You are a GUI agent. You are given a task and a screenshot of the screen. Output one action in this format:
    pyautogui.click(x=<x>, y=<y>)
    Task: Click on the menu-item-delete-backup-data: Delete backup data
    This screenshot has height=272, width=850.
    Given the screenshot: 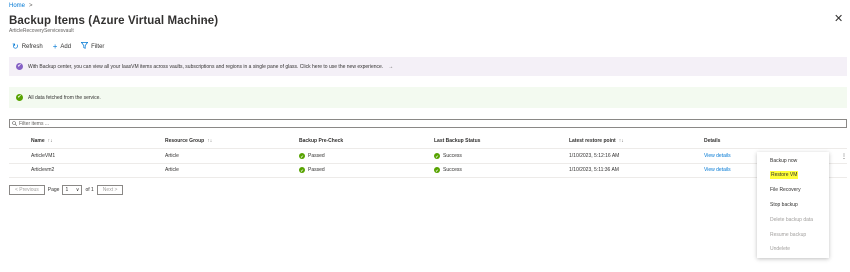 What is the action you would take?
    pyautogui.click(x=792, y=220)
    